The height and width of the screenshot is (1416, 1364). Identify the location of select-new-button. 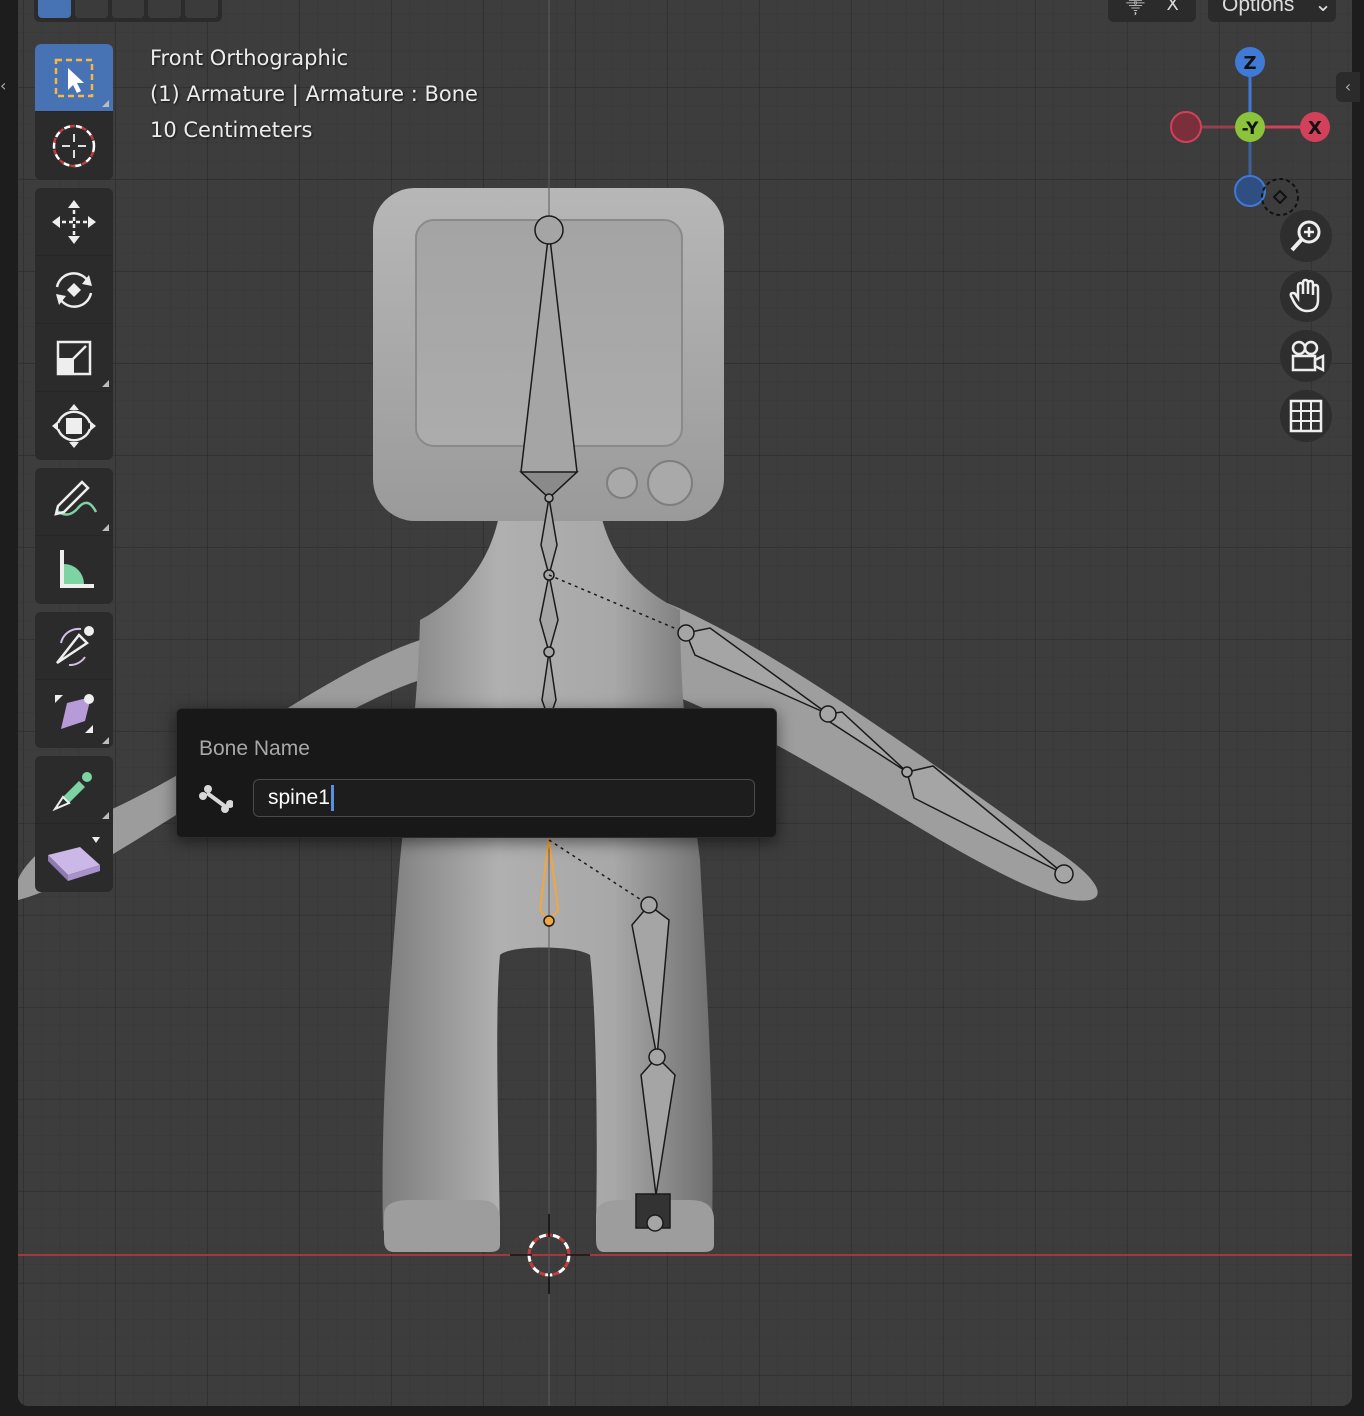
(54, 9).